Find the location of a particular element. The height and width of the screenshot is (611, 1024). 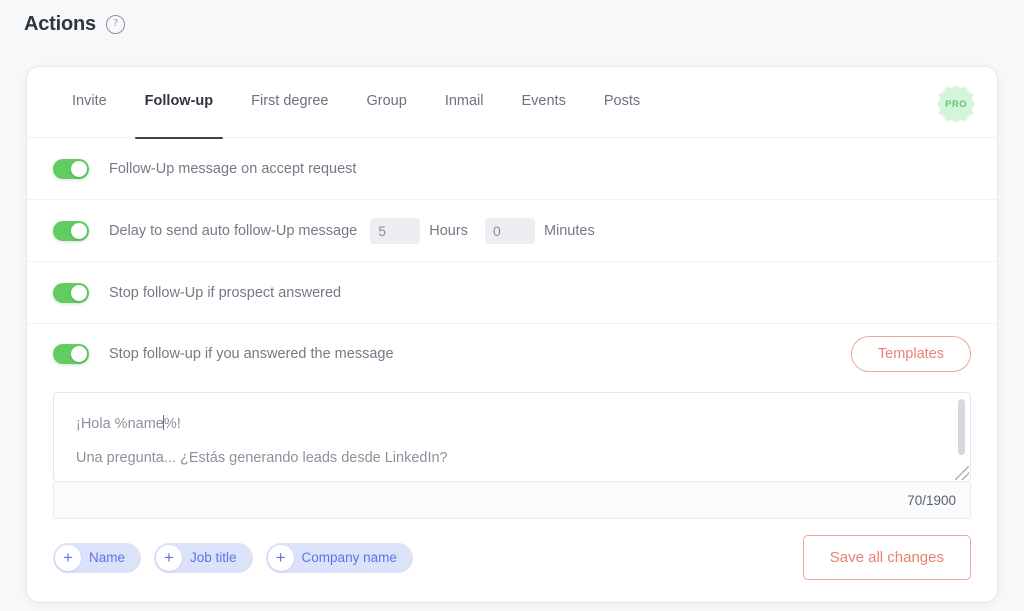

variable-chip-label: Job title is located at coordinates (213, 557).